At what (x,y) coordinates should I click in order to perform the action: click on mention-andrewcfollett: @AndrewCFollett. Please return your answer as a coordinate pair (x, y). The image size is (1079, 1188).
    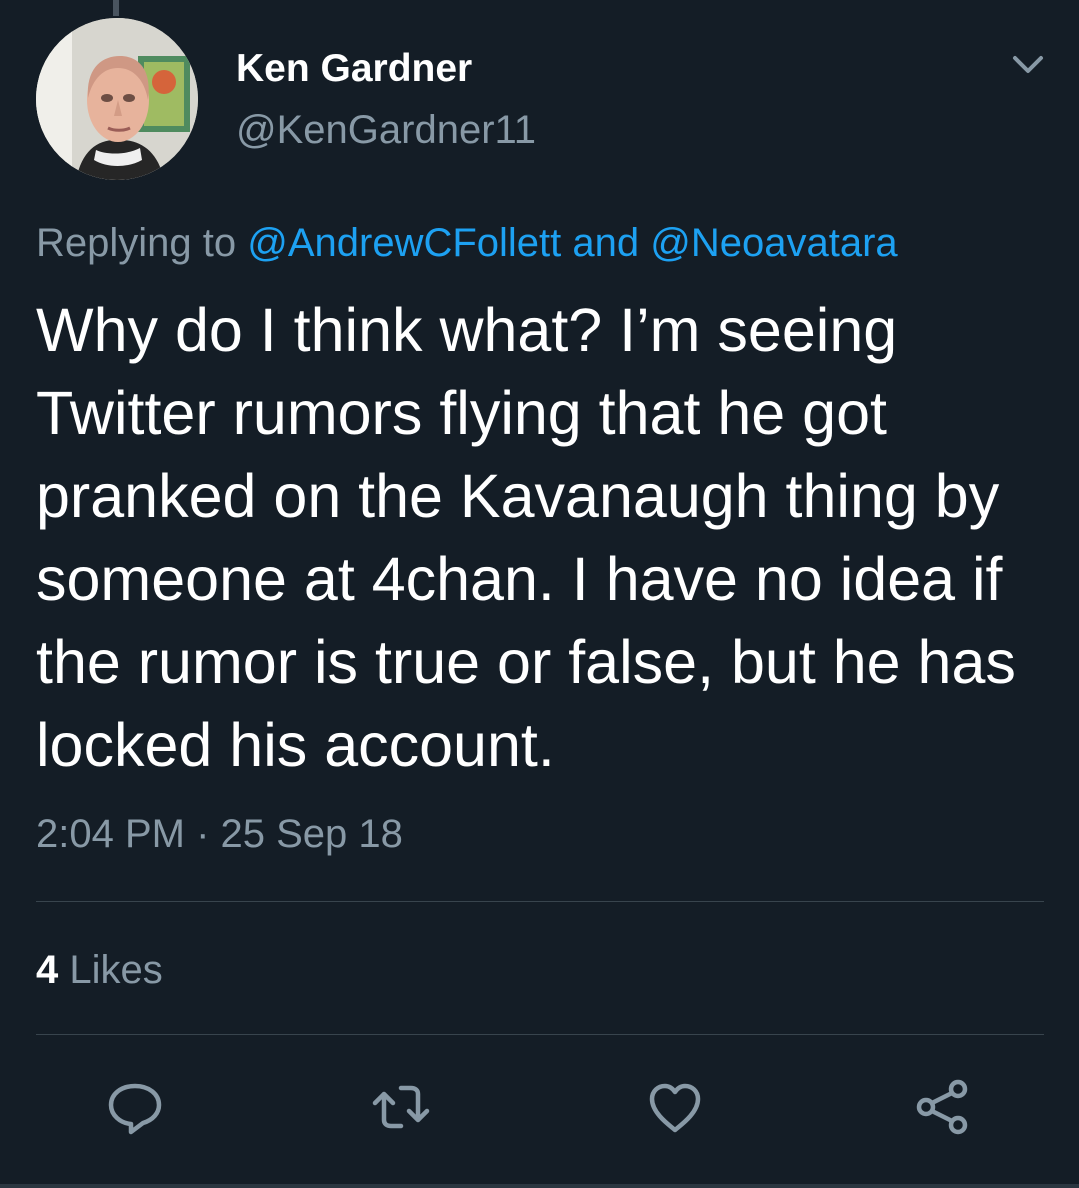
    Looking at the image, I should click on (404, 243).